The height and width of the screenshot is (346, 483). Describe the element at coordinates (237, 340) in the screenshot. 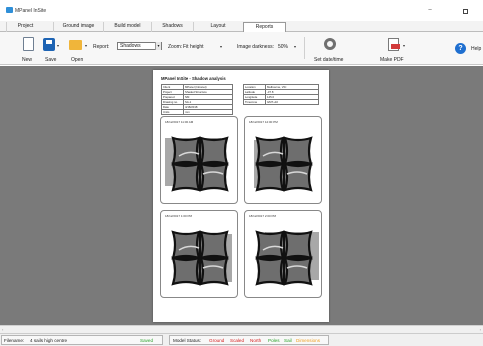

I see `status-scaled: Scaled` at that location.